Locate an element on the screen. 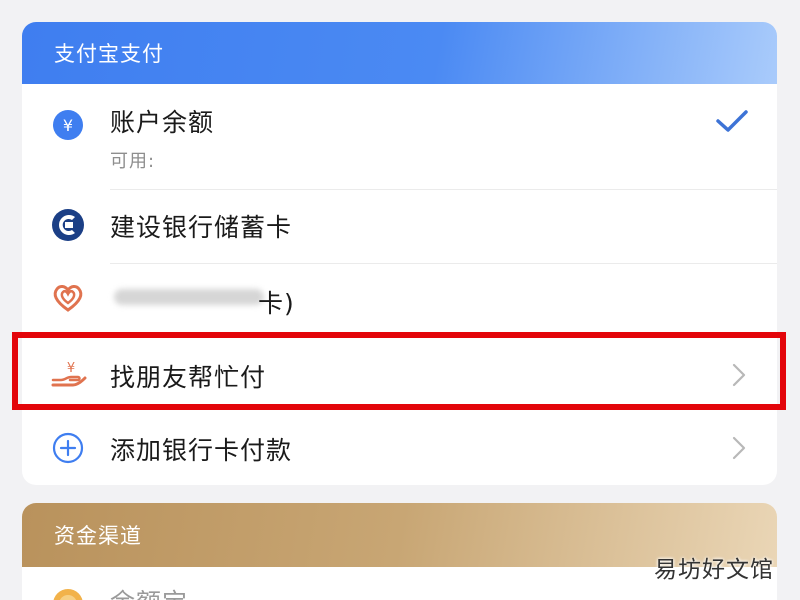 The width and height of the screenshot is (800, 600). option-label: 余额宝 is located at coordinates (149, 591).